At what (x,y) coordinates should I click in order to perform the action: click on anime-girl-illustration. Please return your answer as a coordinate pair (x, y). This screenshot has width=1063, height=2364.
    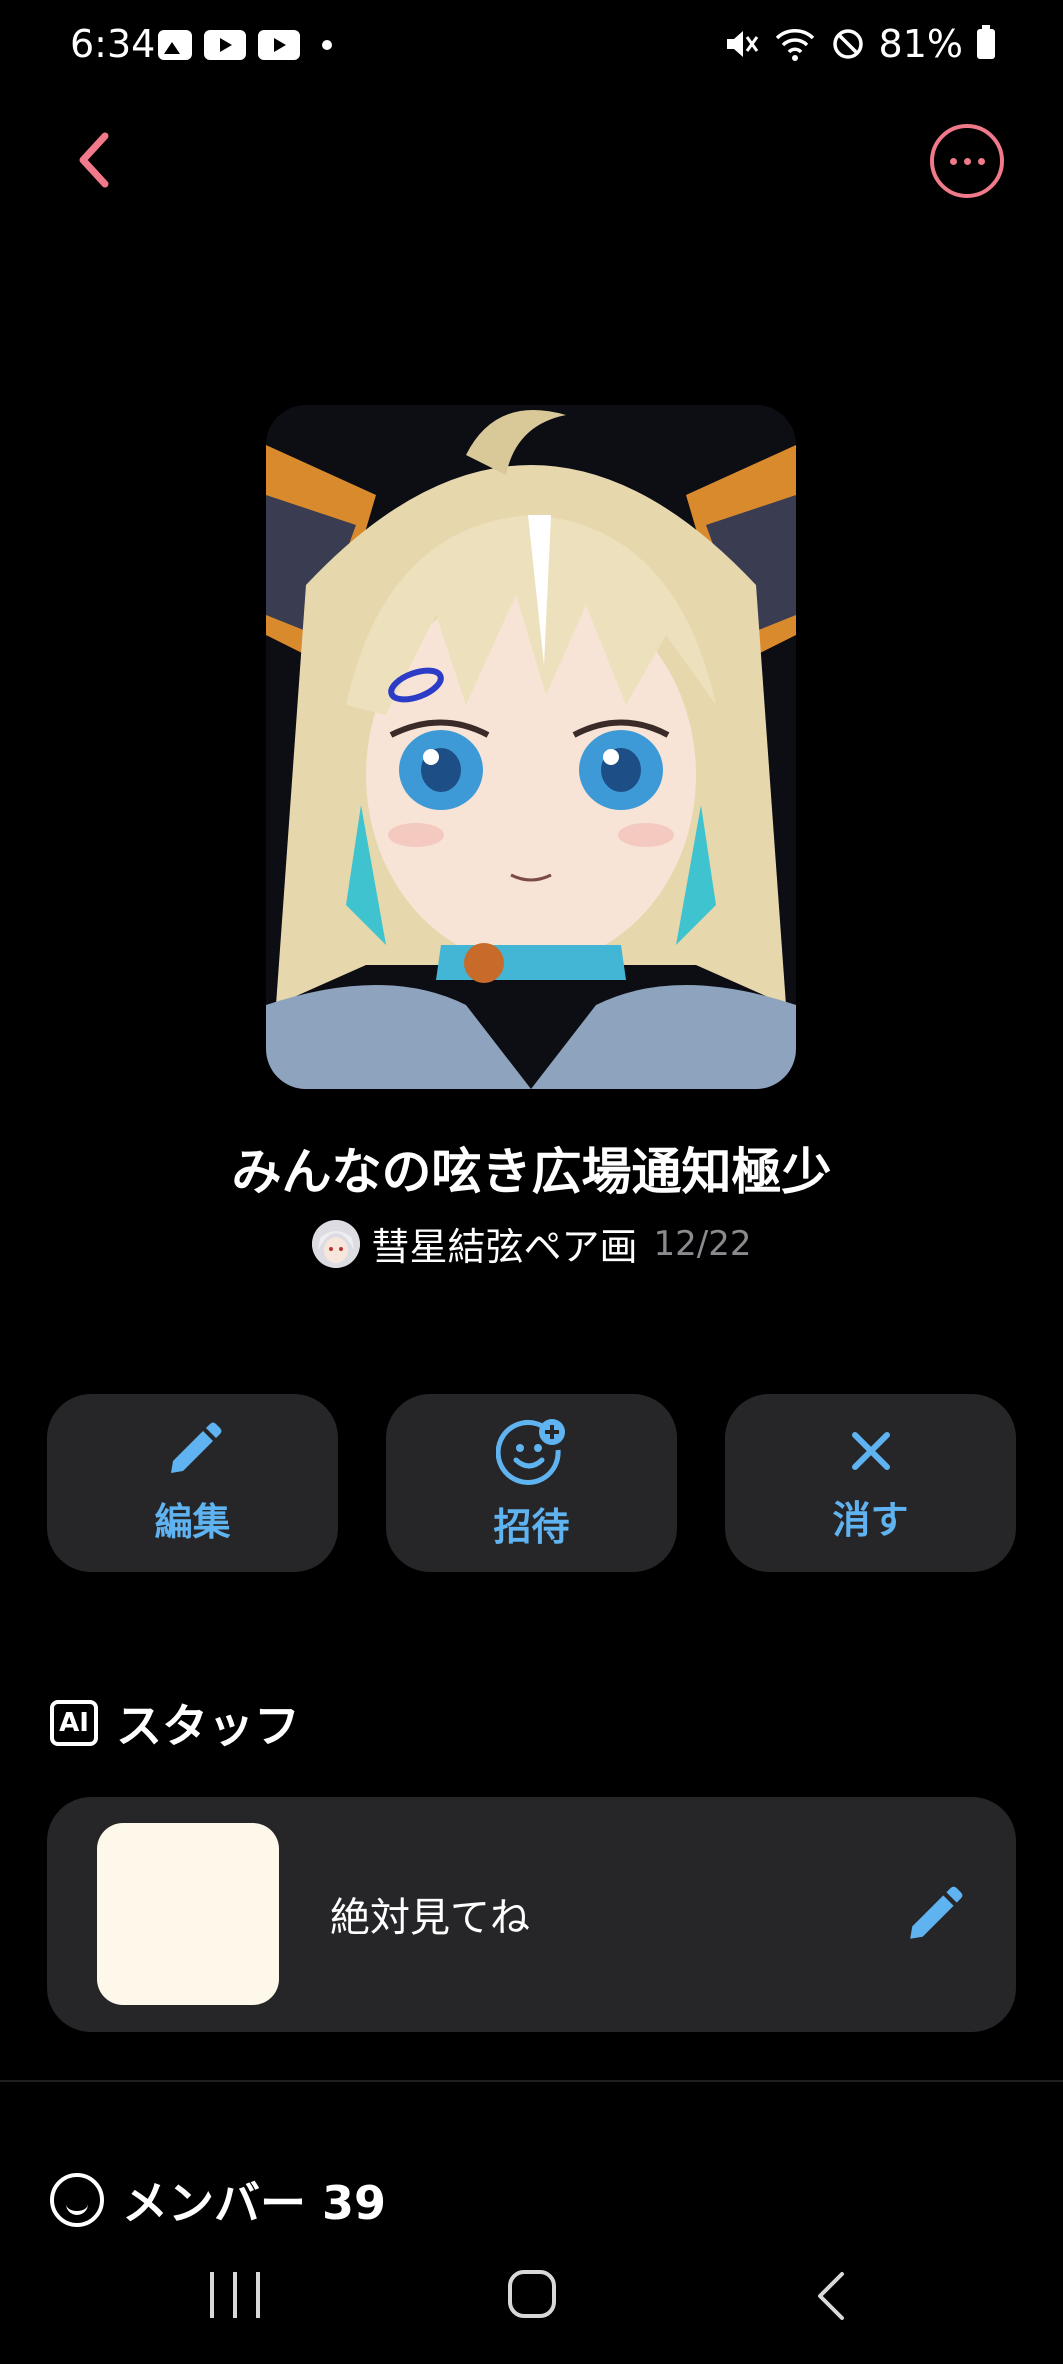
    Looking at the image, I should click on (531, 747).